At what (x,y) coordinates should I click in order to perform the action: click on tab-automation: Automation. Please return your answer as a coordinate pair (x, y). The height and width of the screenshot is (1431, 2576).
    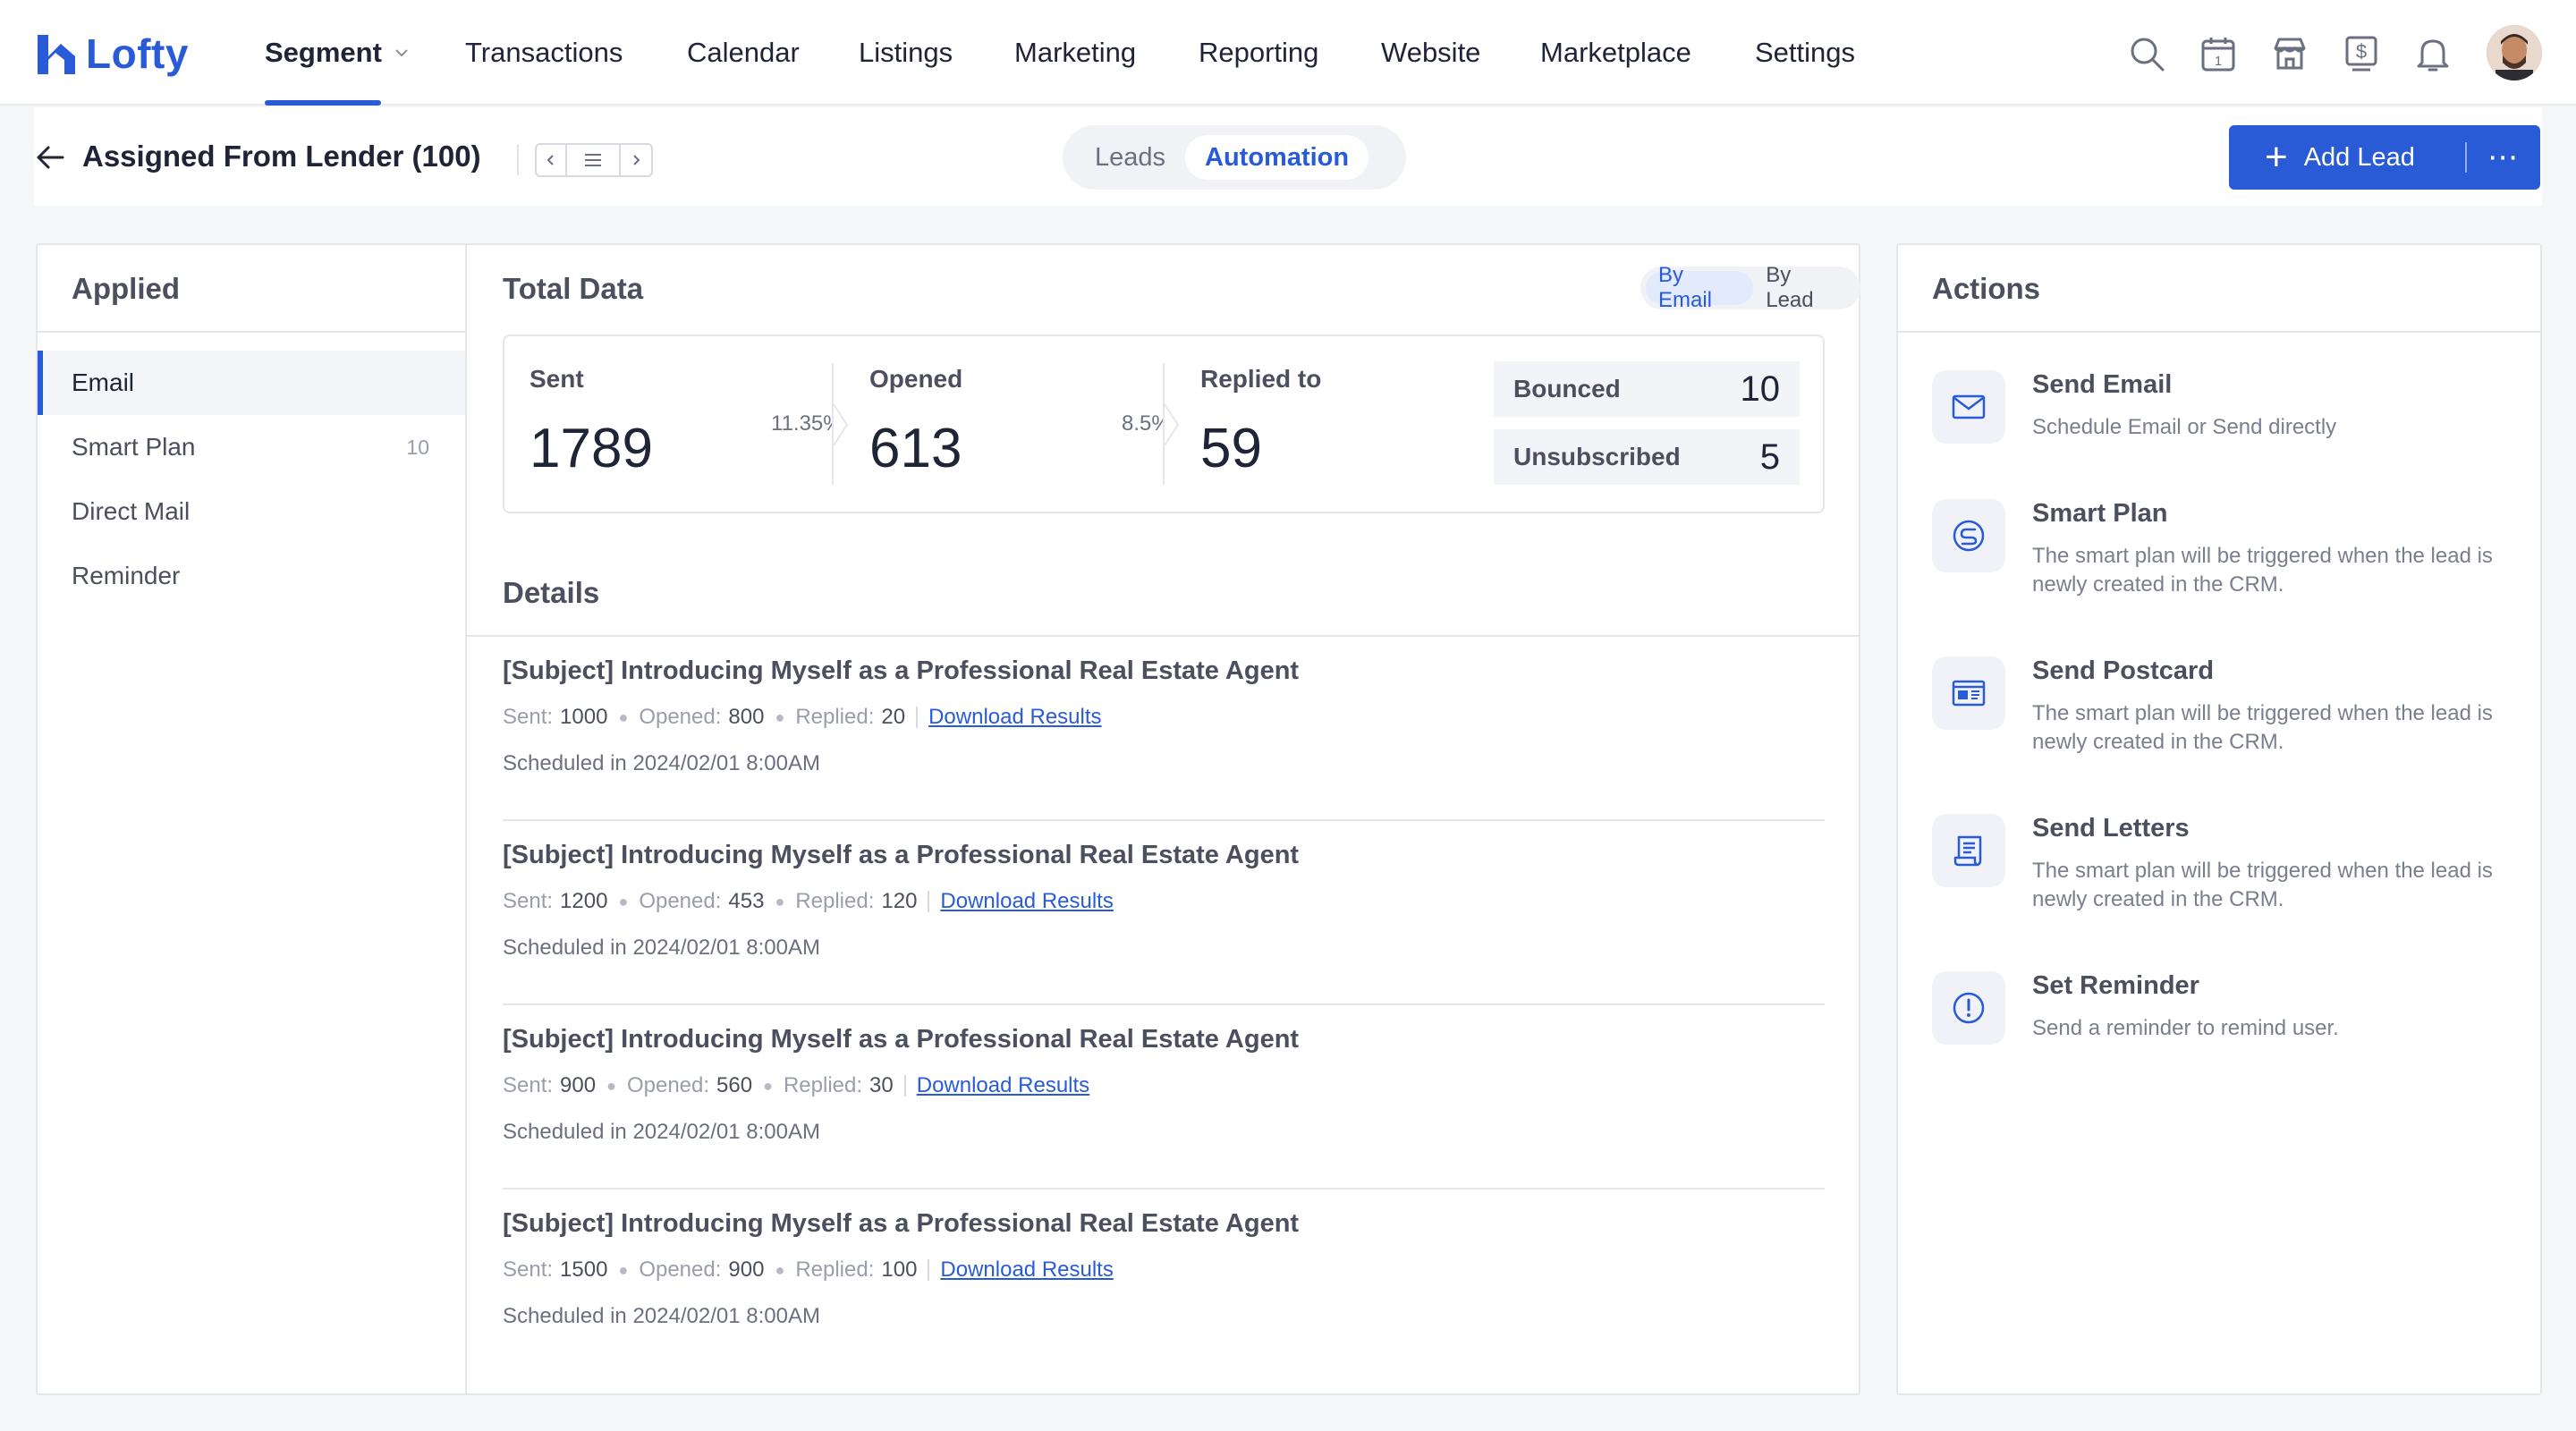
    Looking at the image, I should click on (1277, 158).